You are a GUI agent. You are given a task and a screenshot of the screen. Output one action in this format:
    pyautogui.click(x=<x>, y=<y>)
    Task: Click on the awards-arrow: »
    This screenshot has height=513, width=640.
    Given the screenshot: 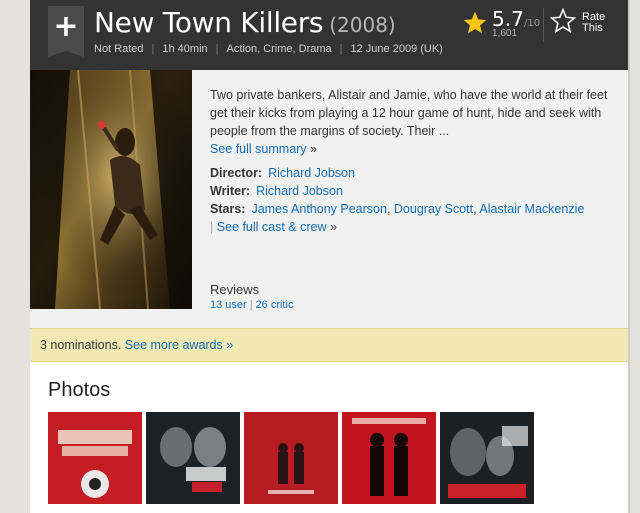 What is the action you would take?
    pyautogui.click(x=230, y=345)
    